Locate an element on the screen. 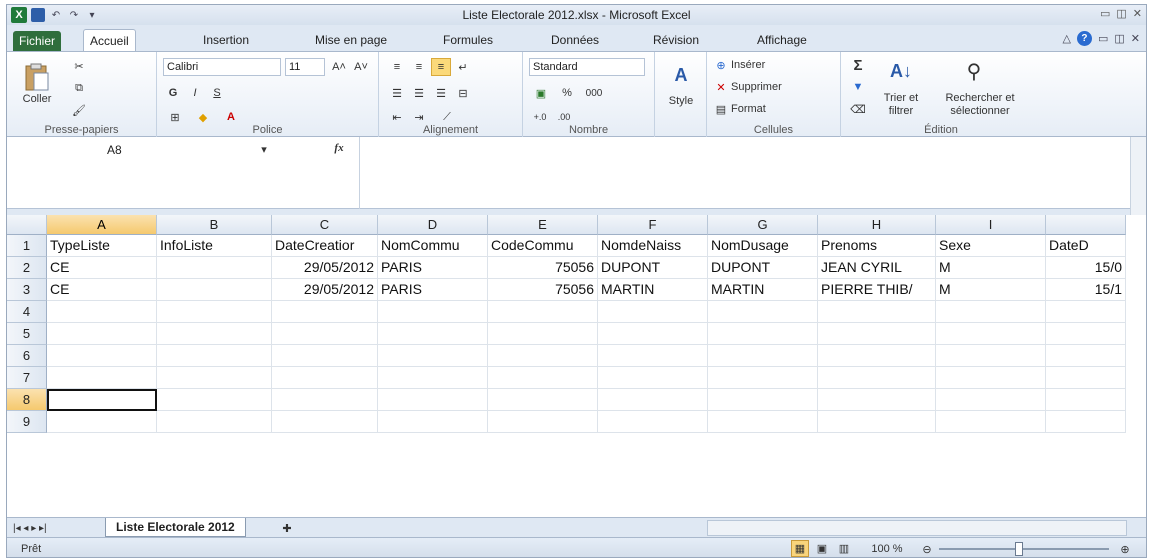 The height and width of the screenshot is (560, 1149). column-header is located at coordinates (1086, 225).